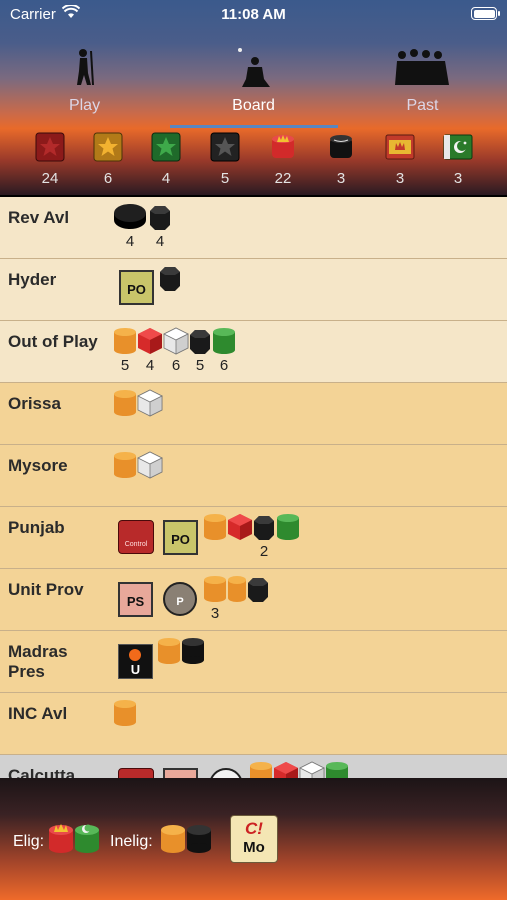 This screenshot has width=507, height=900. Describe the element at coordinates (108, 178) in the screenshot. I see `piece-count: 6` at that location.